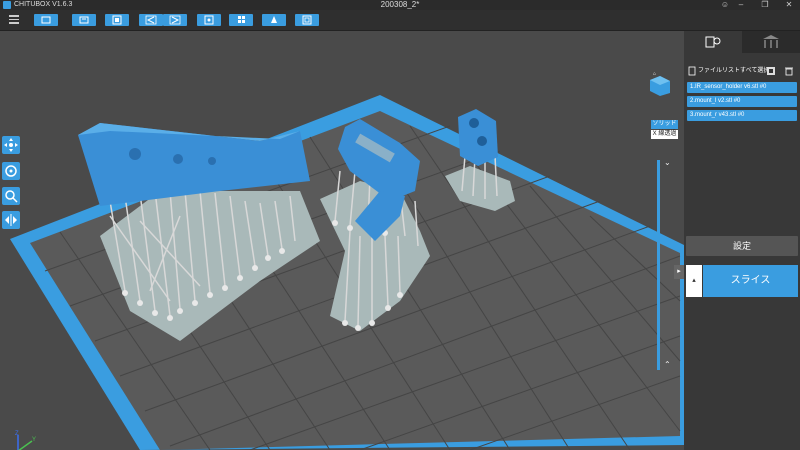 This screenshot has height=450, width=800. I want to click on document-title: 200308_2*, so click(400, 4).